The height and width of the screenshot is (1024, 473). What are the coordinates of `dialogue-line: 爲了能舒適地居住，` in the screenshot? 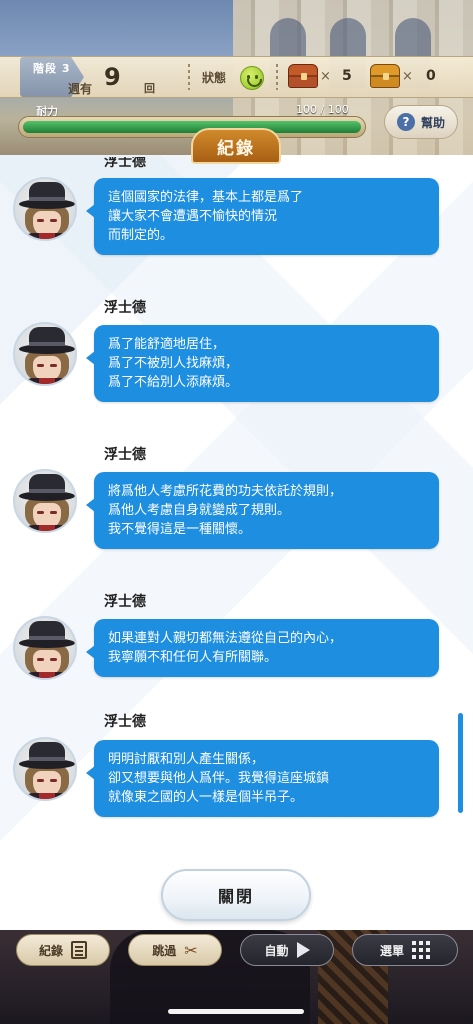 It's located at (167, 344).